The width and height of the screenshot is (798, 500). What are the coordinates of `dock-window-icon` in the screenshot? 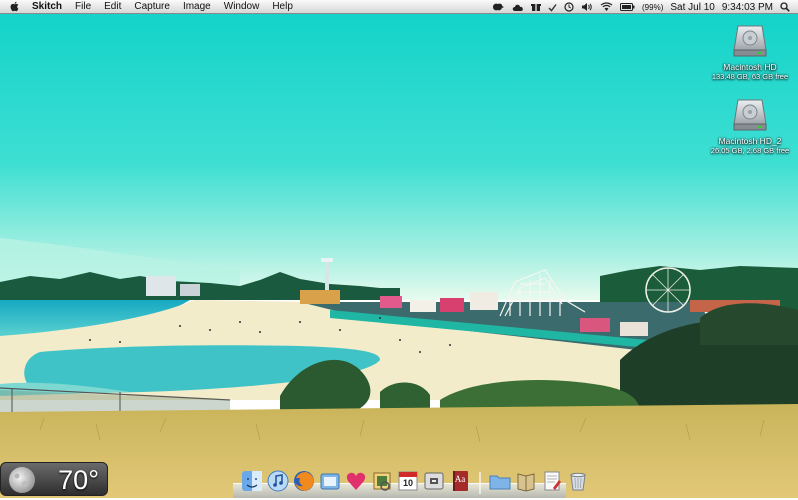 It's located at (330, 482).